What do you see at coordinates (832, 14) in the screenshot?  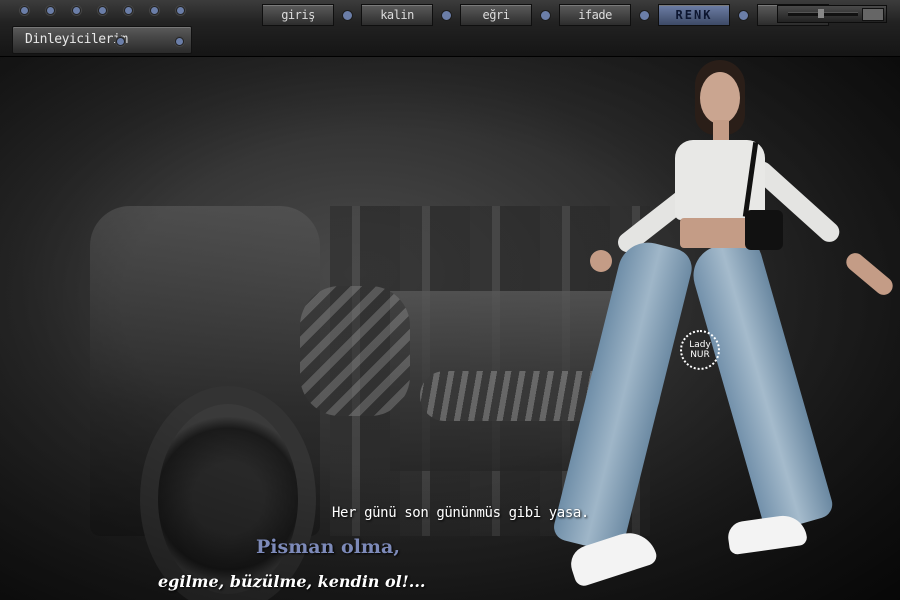 I see `volume-slider` at bounding box center [832, 14].